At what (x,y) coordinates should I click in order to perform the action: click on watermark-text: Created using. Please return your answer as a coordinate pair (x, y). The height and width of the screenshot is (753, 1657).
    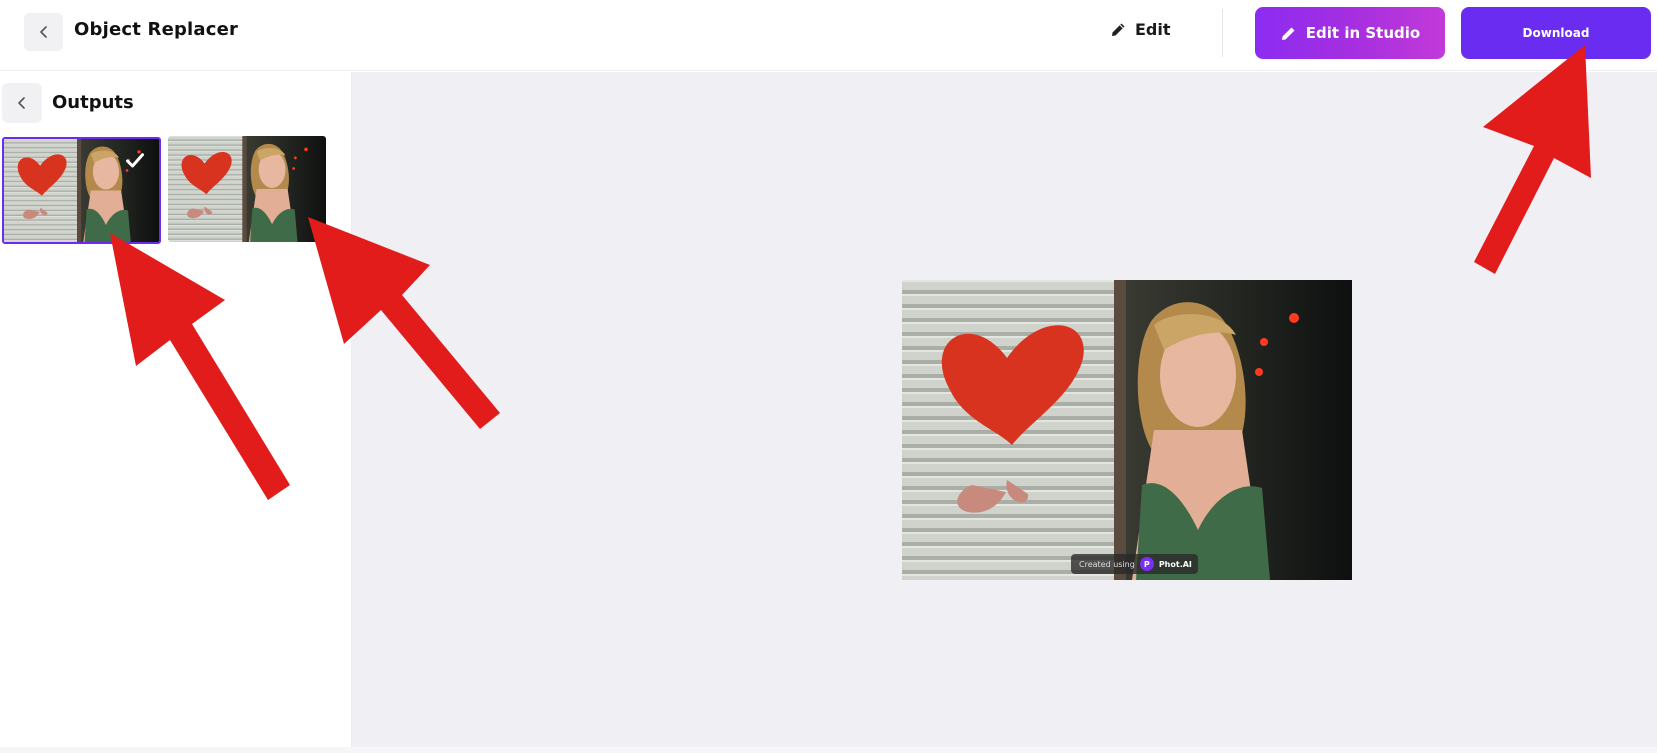
    Looking at the image, I should click on (1107, 564).